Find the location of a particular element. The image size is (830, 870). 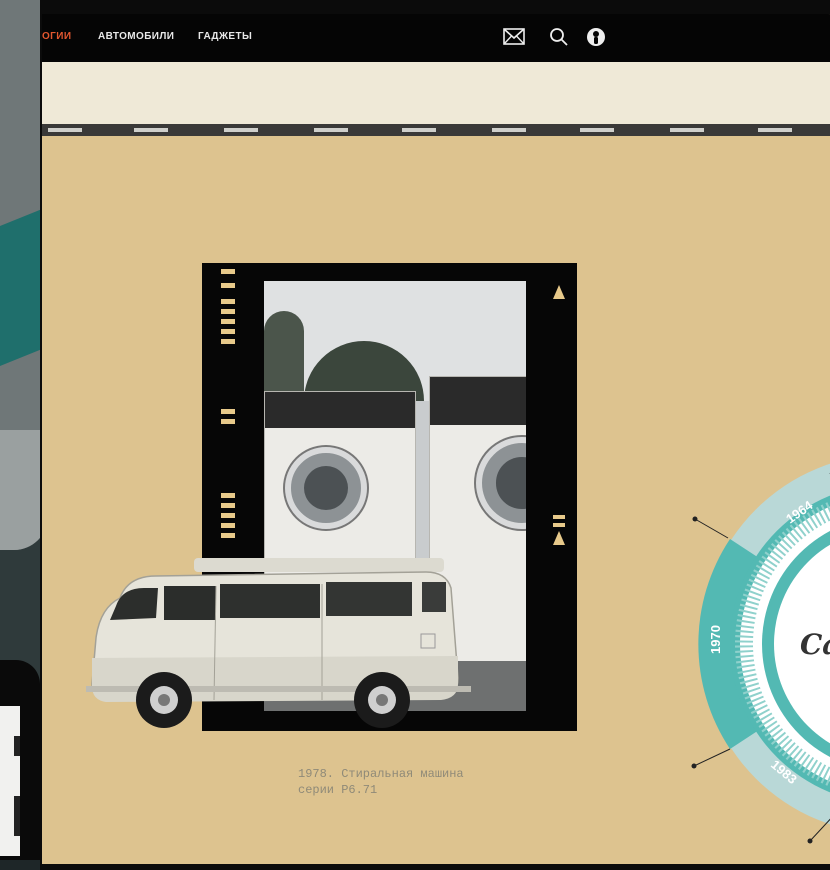

year-label-1970: 1970 is located at coordinates (715, 639).